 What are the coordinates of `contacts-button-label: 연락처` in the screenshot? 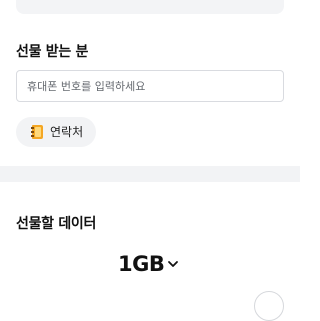 It's located at (67, 132).